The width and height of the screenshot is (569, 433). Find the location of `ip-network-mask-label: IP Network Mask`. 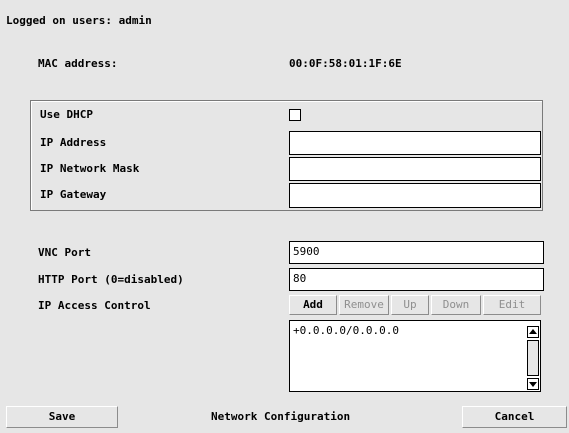

ip-network-mask-label: IP Network Mask is located at coordinates (90, 168).